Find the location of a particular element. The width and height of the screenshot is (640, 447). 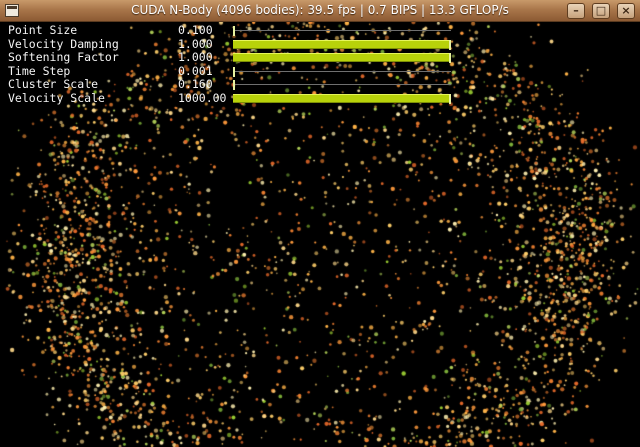

minimize-icon: – is located at coordinates (576, 10).